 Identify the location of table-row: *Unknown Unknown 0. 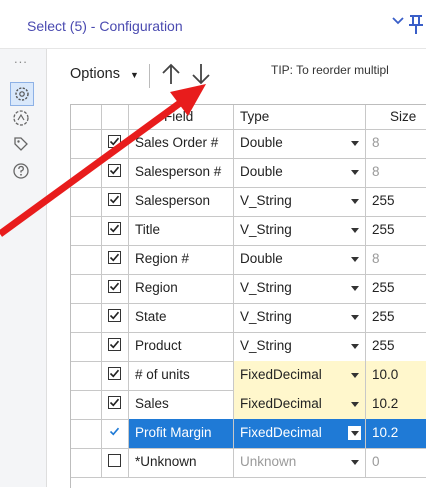
(248, 463).